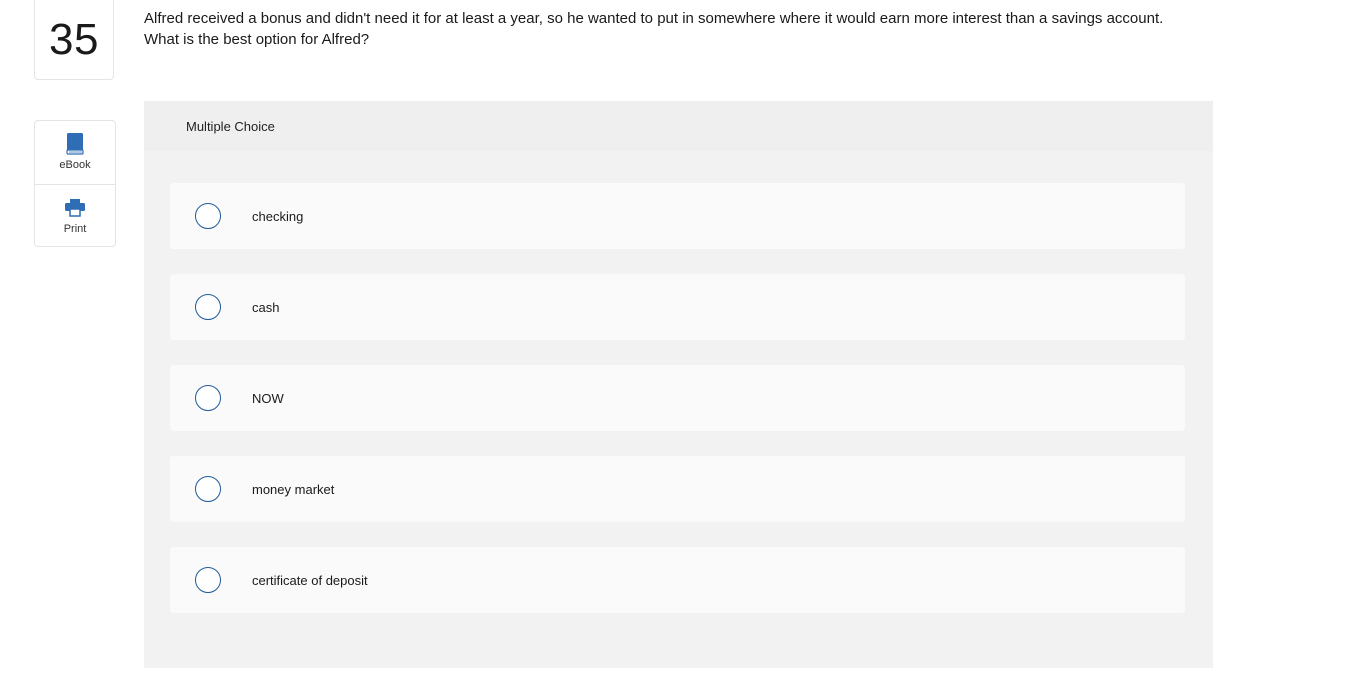 Image resolution: width=1355 pixels, height=679 pixels. What do you see at coordinates (278, 216) in the screenshot?
I see `answer-option-label: checking` at bounding box center [278, 216].